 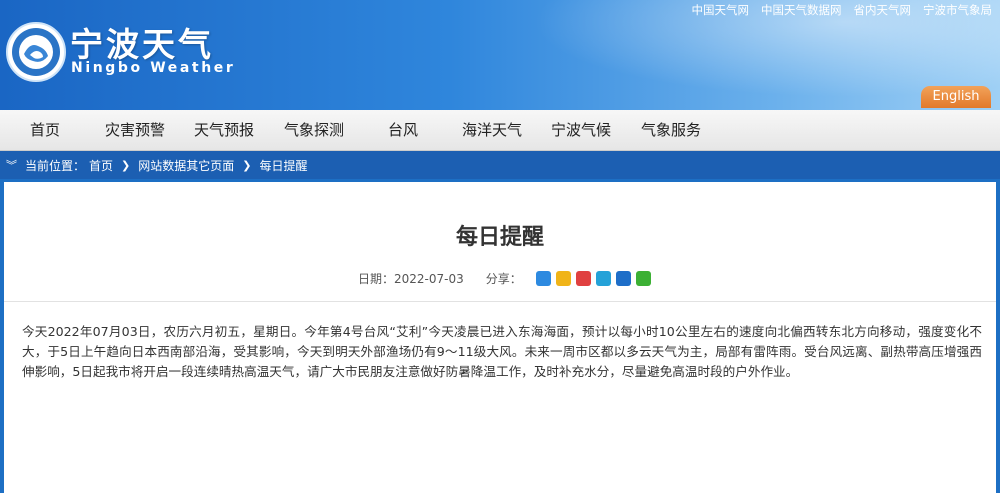 What do you see at coordinates (135, 130) in the screenshot?
I see `nav-item-disaster-warning: 灾害预警` at bounding box center [135, 130].